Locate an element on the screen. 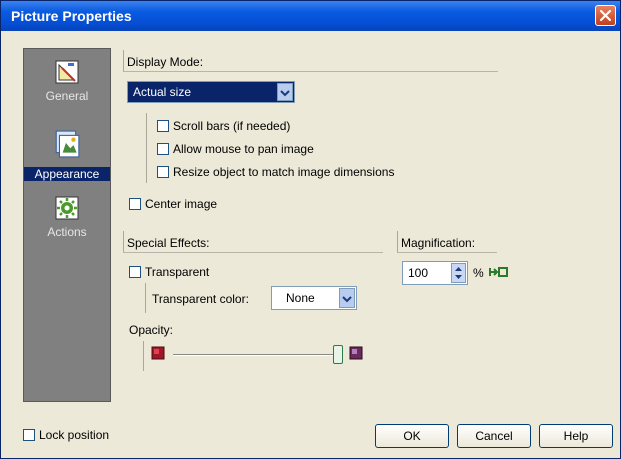 Image resolution: width=621 pixels, height=459 pixels. zoom-tool-icon is located at coordinates (499, 272).